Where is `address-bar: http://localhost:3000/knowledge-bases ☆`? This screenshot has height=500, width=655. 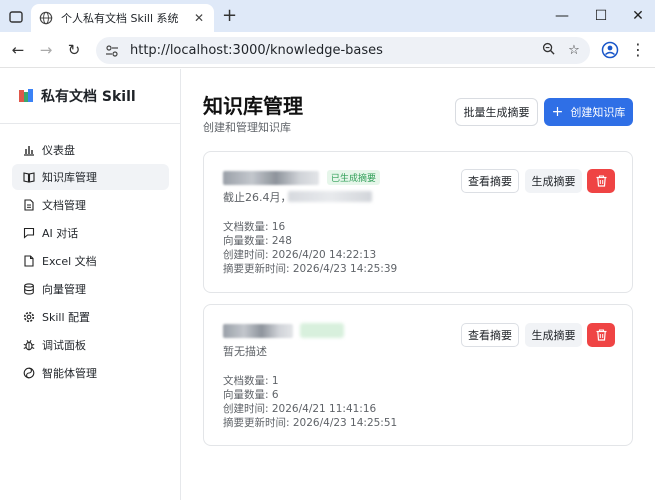
address-bar: http://localhost:3000/knowledge-bases ☆ is located at coordinates (343, 50).